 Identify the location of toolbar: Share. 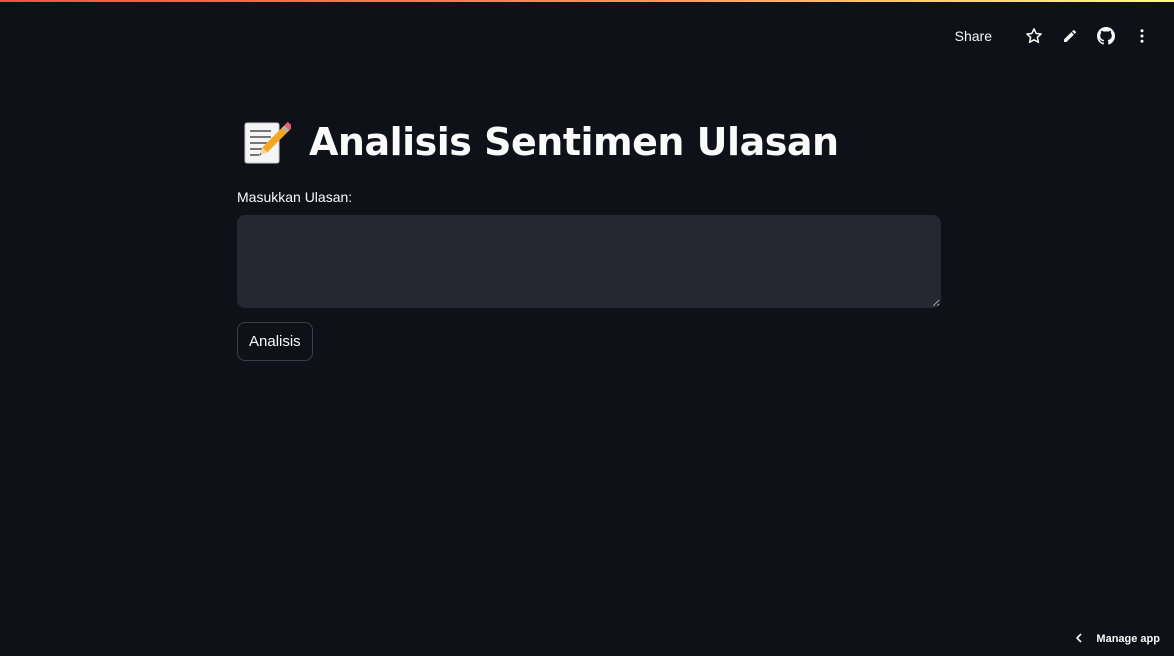
(1053, 36).